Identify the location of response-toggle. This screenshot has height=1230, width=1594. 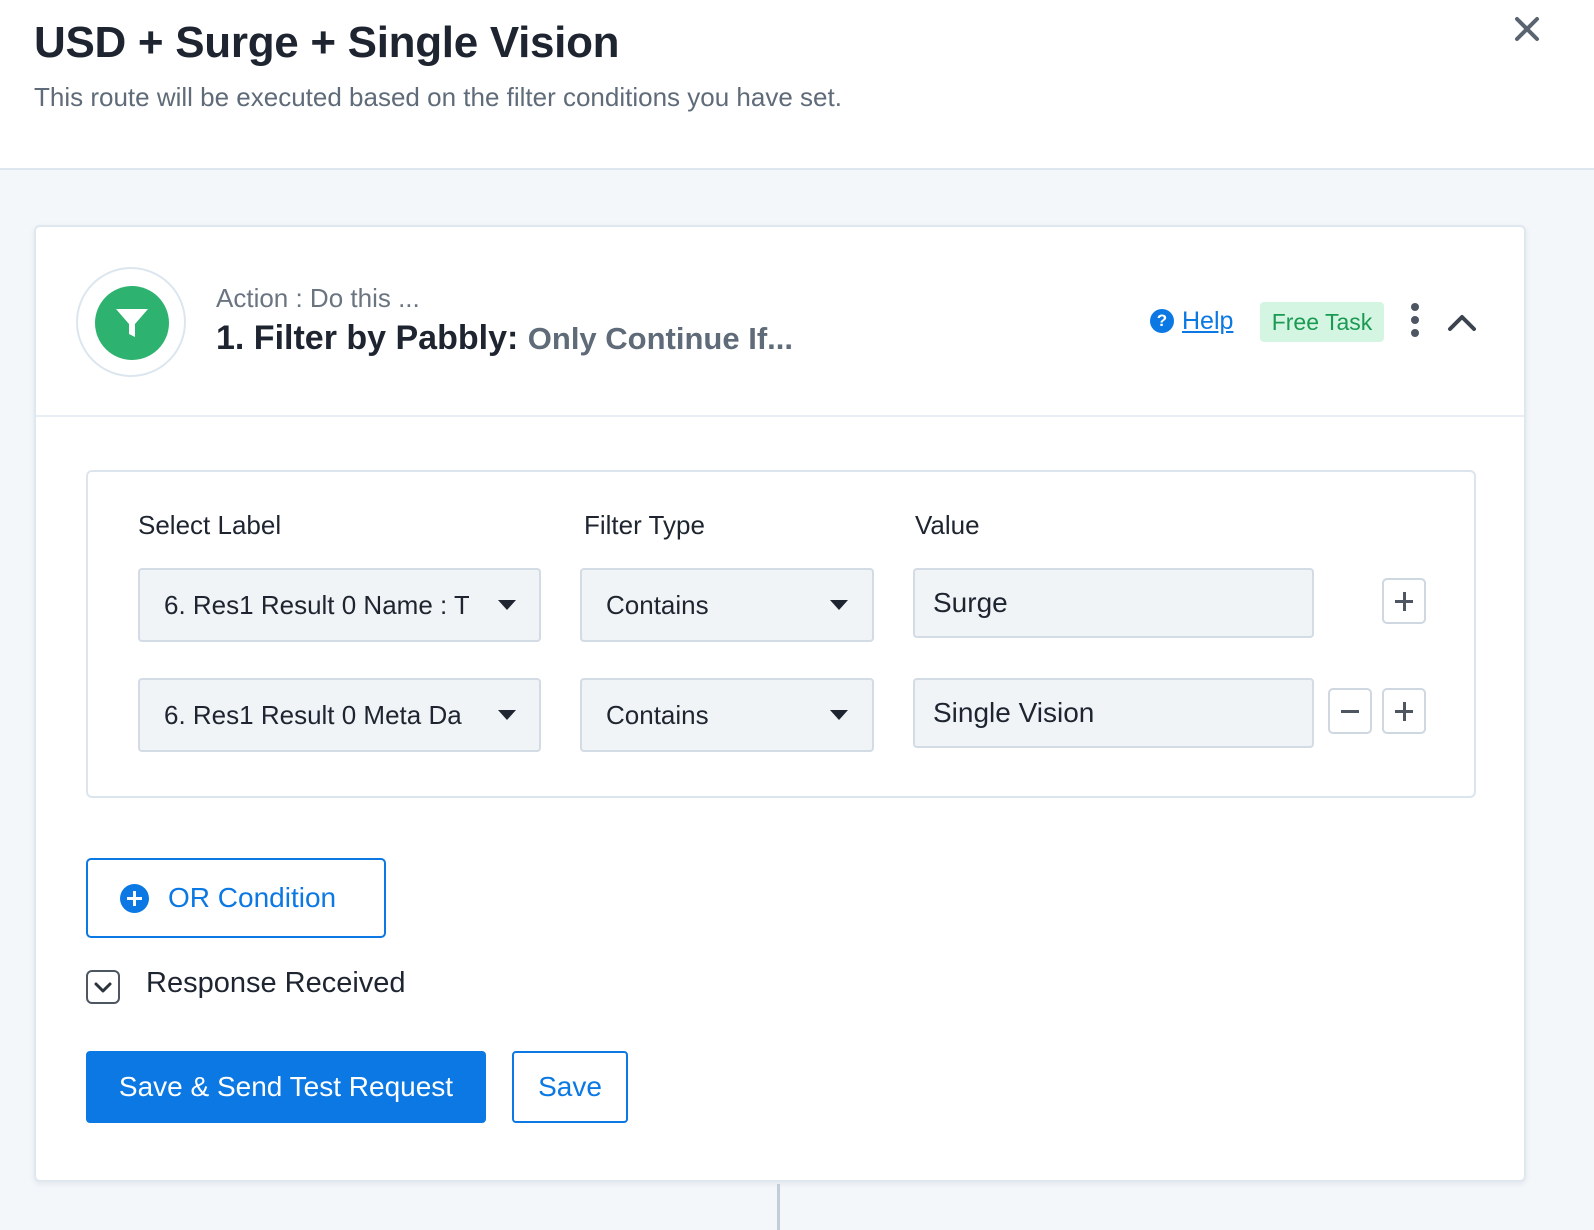
(103, 987).